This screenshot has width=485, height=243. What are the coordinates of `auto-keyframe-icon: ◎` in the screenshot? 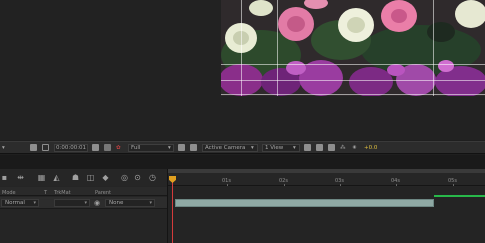 It's located at (124, 177).